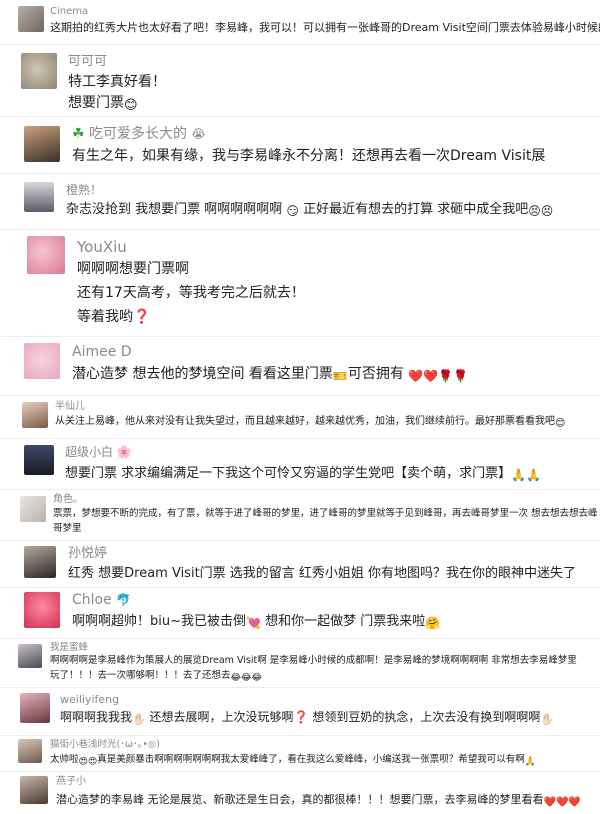 This screenshot has height=814, width=600. I want to click on comment-line: 有生之年，如果有缘，我与李易峰永不分离！还想再去看一次Dream Visit展, so click(309, 156).